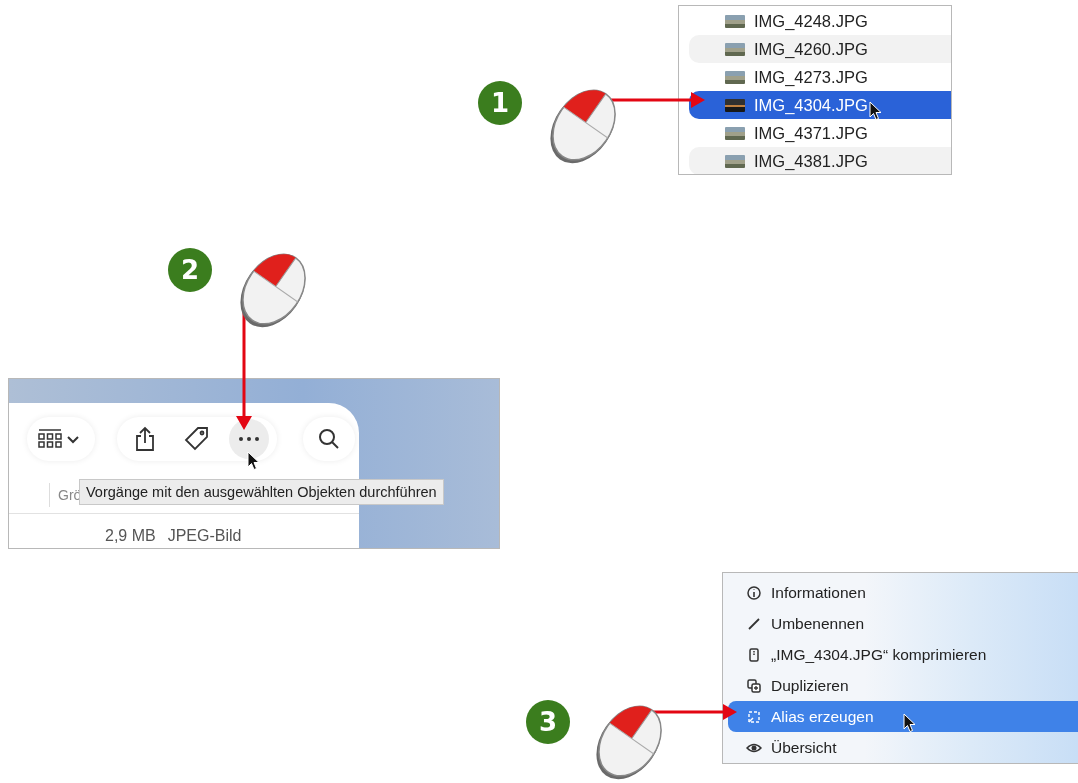  I want to click on tooltip: Vorgänge mit den ausgewählten Objekten durchführen, so click(261, 492).